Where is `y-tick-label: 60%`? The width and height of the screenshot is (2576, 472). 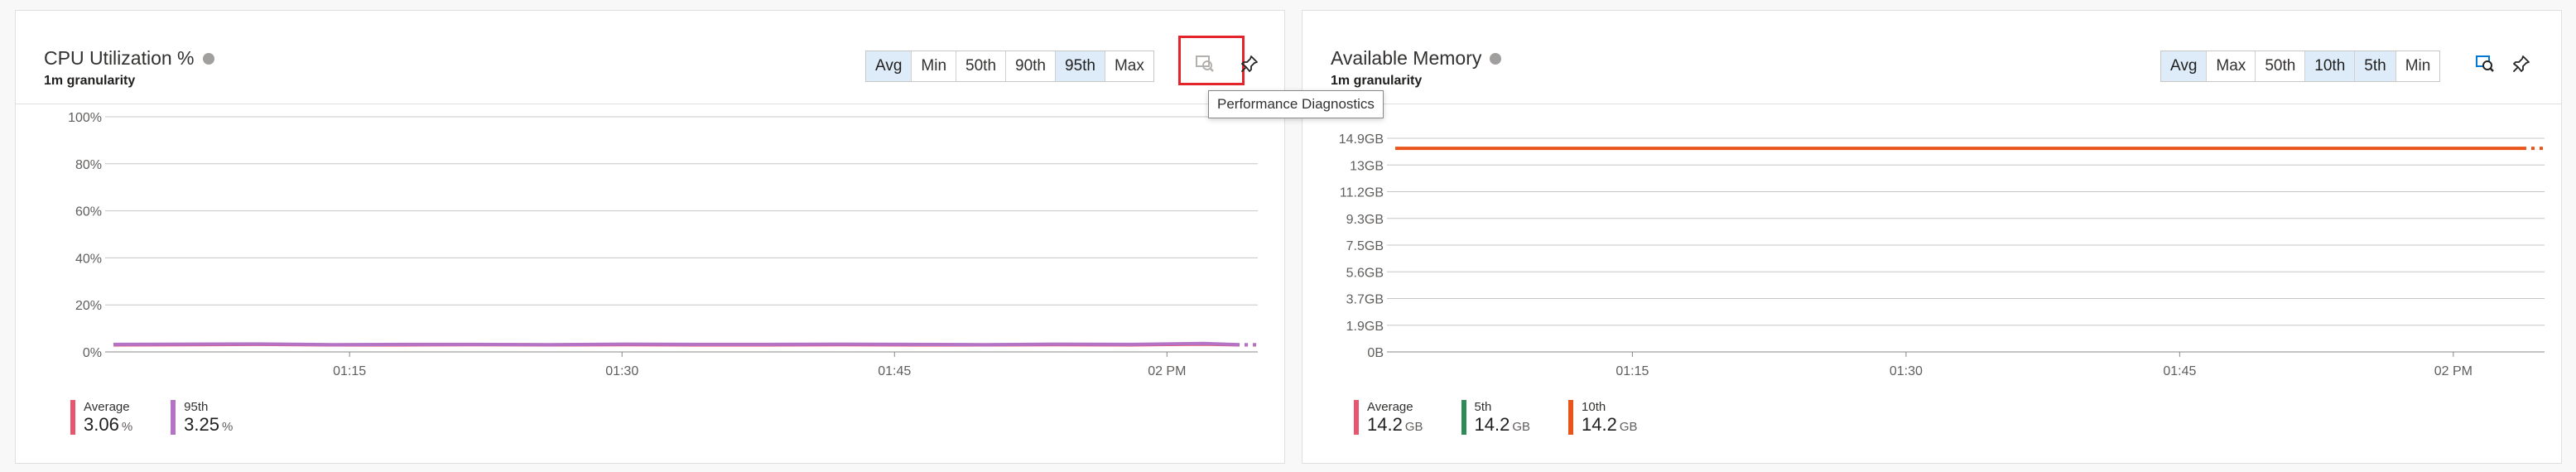 y-tick-label: 60% is located at coordinates (88, 212).